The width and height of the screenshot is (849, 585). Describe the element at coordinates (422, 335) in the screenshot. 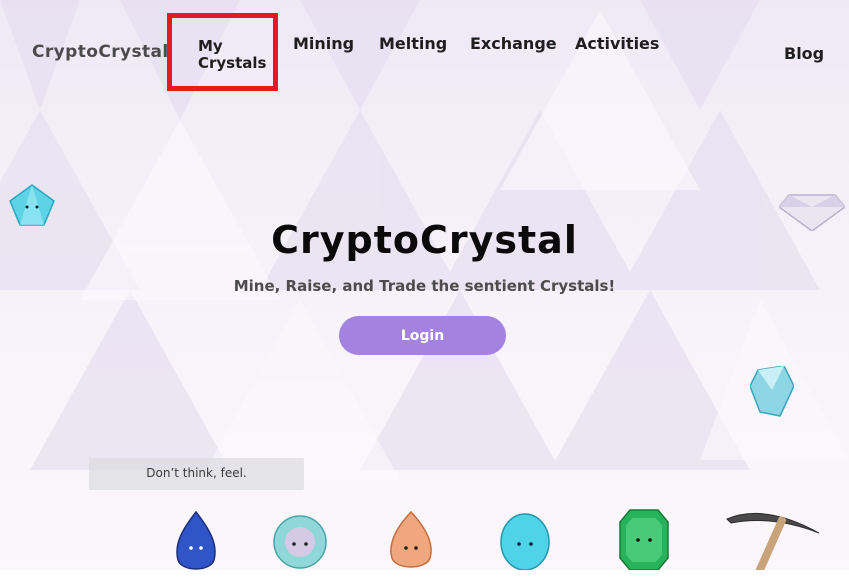

I see `login-button: Login` at that location.